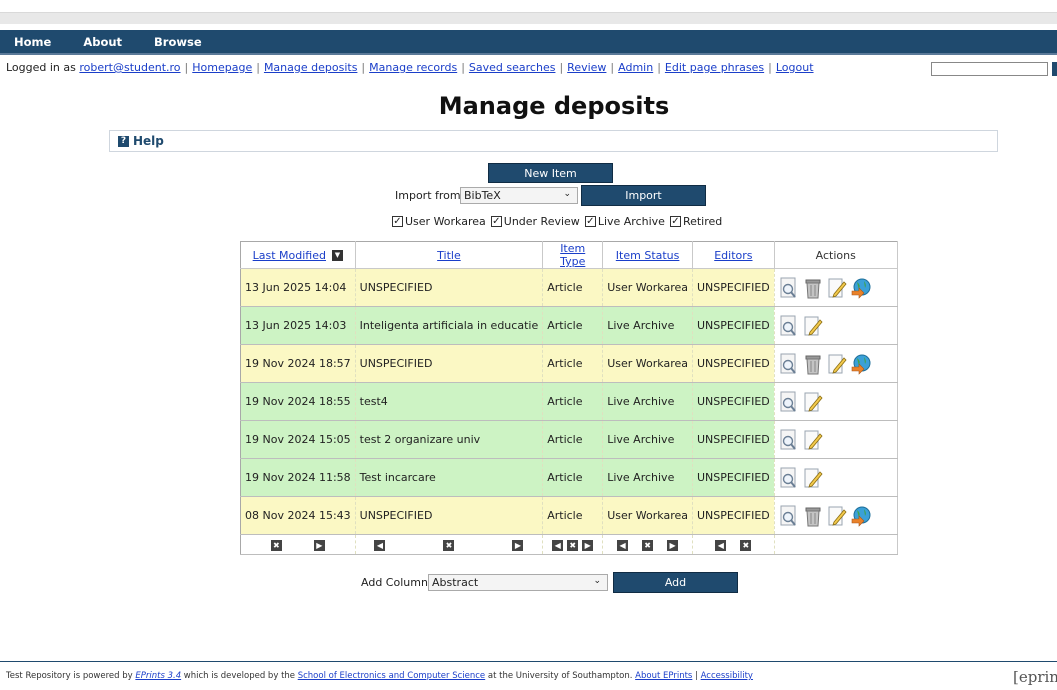 This screenshot has width=1057, height=690. I want to click on nav-home: Home, so click(32, 42).